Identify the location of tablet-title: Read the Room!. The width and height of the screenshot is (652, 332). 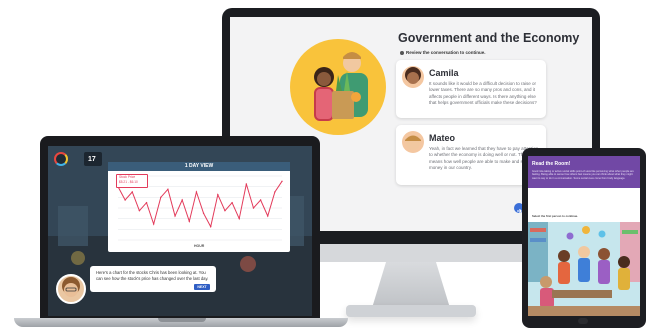
(551, 164).